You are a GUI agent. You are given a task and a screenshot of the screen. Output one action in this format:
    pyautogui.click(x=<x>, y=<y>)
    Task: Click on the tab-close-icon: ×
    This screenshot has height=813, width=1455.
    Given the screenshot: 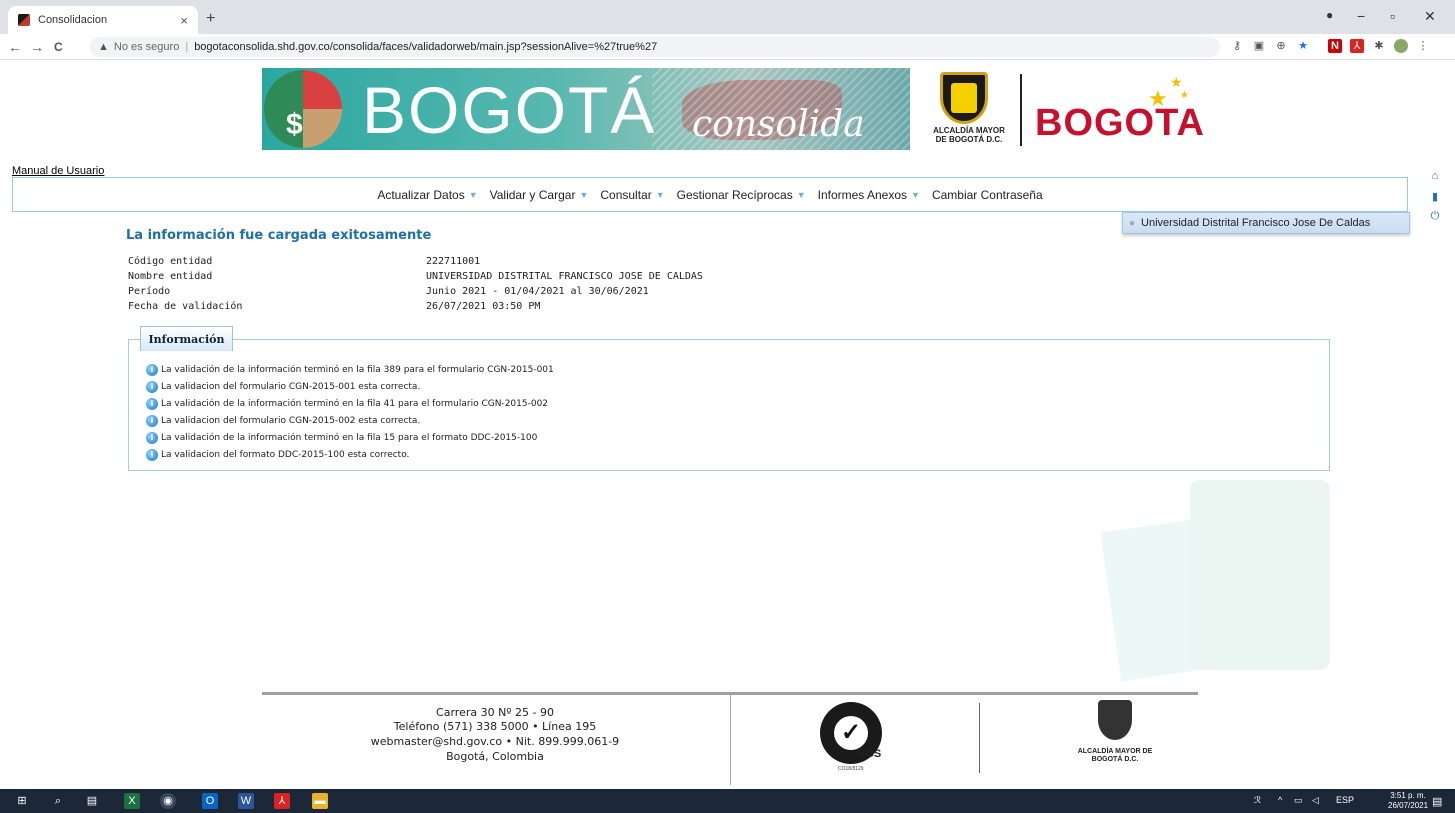 What is the action you would take?
    pyautogui.click(x=184, y=20)
    